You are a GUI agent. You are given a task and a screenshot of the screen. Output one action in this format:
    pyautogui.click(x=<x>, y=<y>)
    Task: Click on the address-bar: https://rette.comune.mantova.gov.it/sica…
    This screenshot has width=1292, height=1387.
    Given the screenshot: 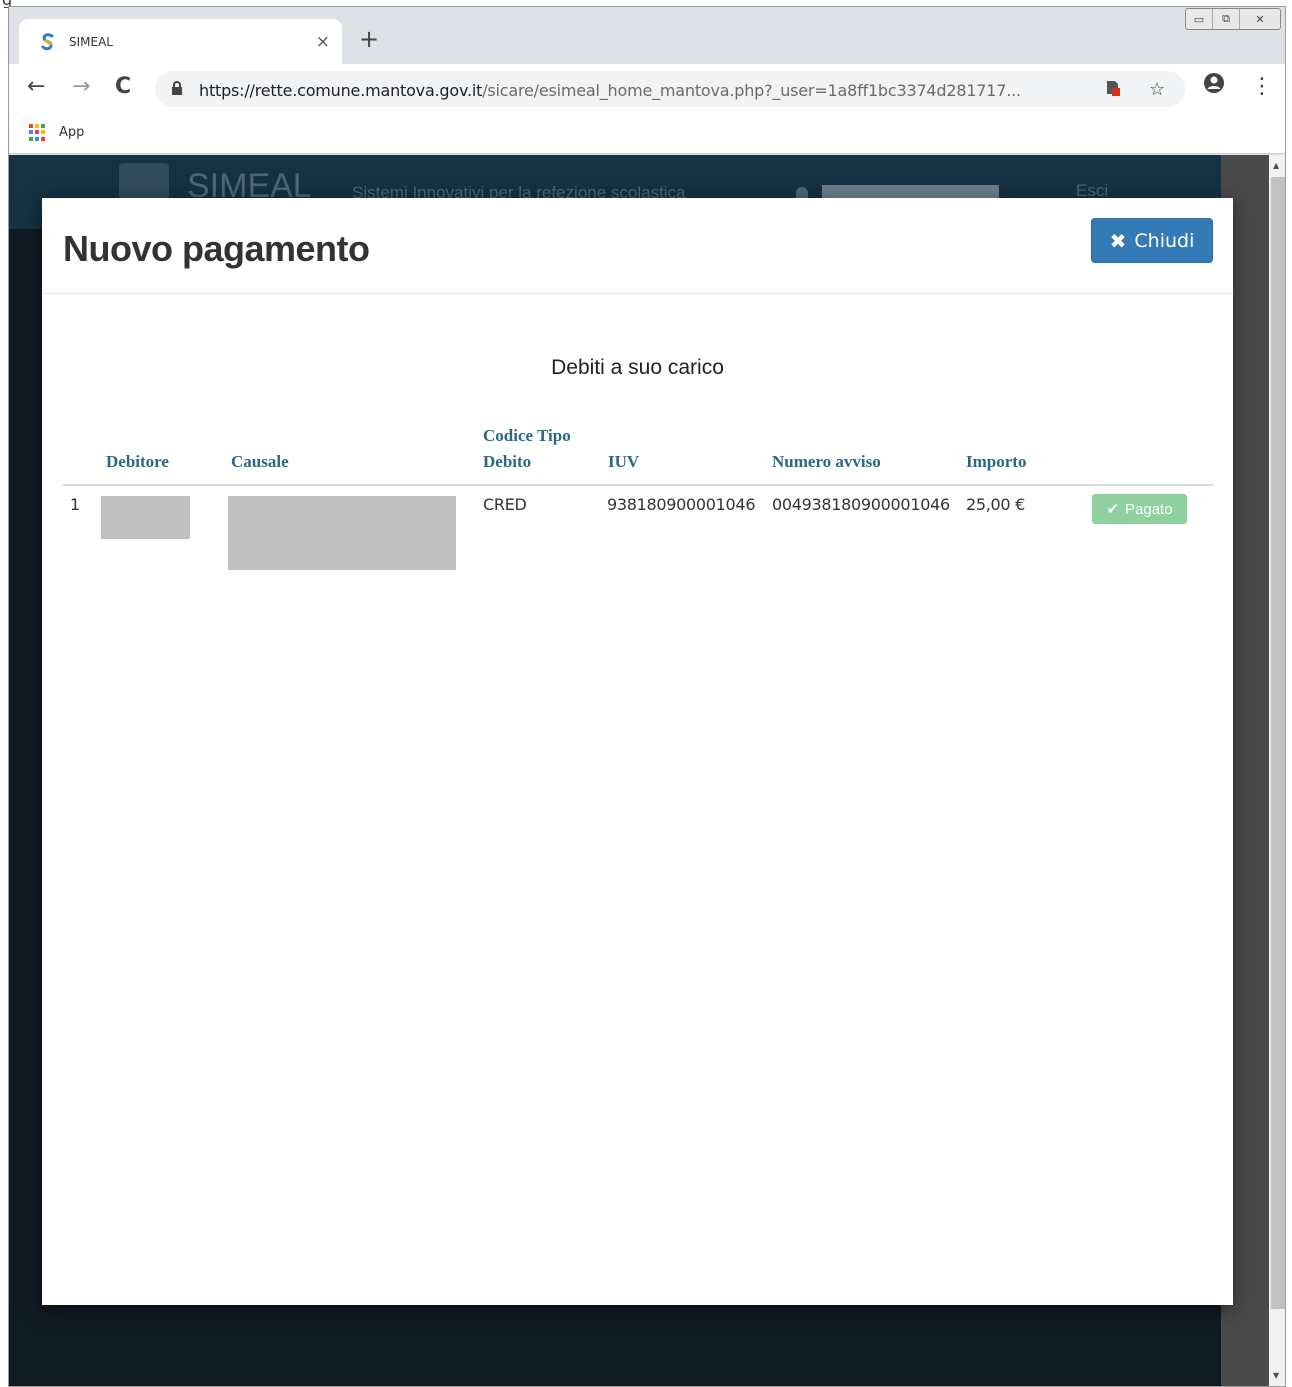 What is the action you would take?
    pyautogui.click(x=670, y=89)
    